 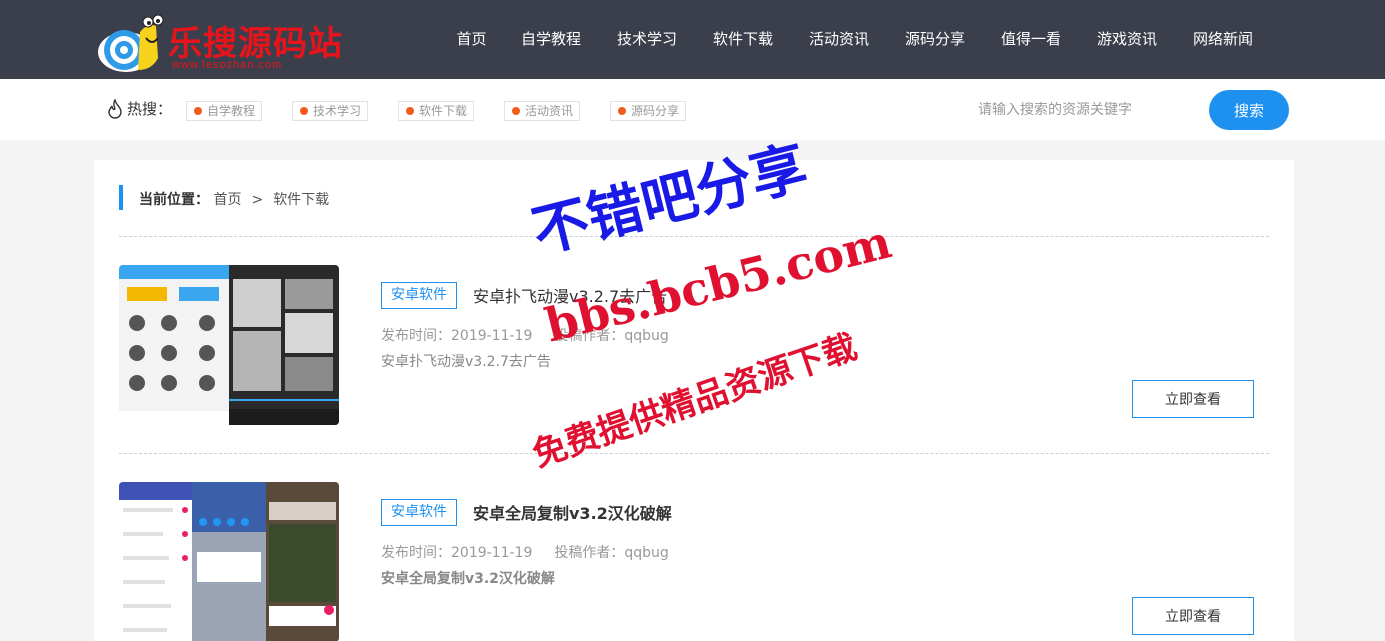 I want to click on item-description: 安卓全局复制v3.2汉化破解, so click(x=468, y=579).